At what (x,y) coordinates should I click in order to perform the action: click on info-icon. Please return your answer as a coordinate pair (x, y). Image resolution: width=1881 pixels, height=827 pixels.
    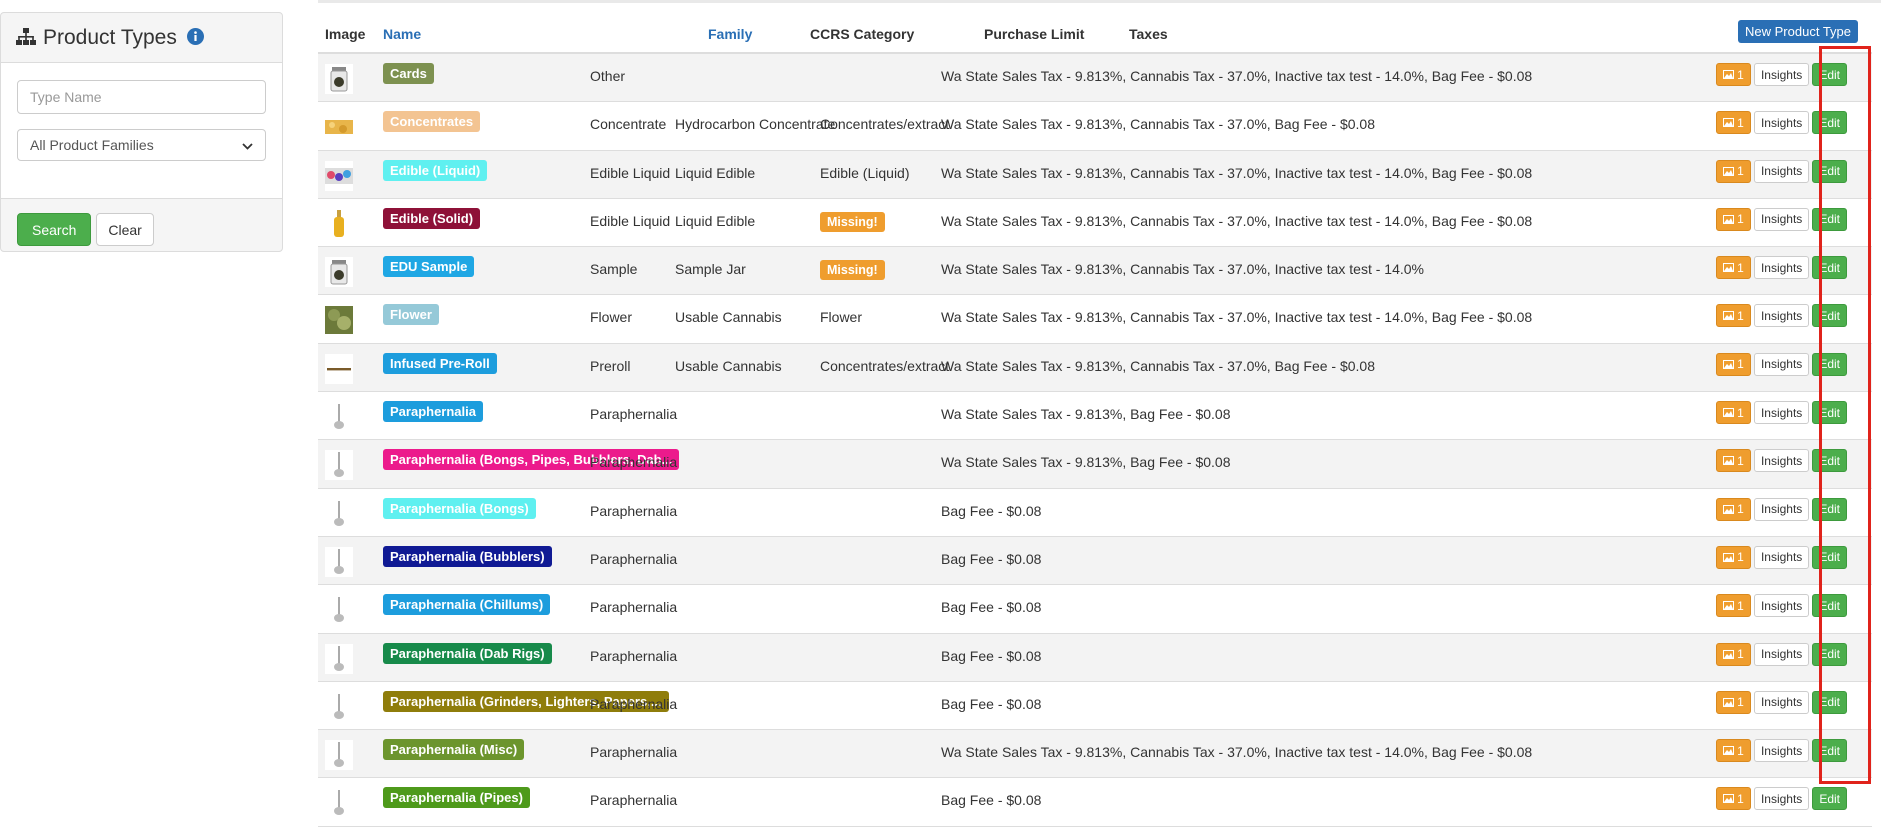
    Looking at the image, I should click on (195, 37).